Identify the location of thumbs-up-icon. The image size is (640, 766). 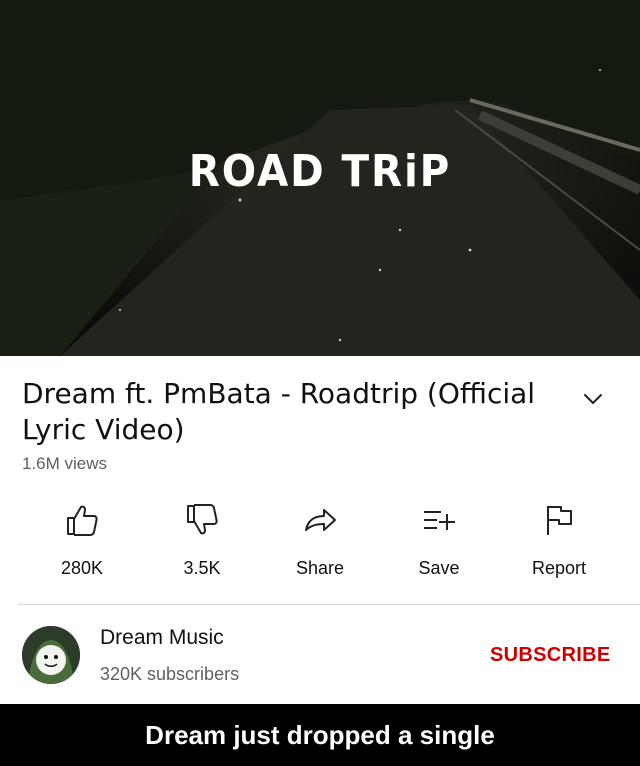
(82, 520).